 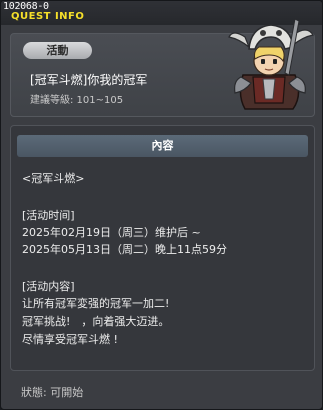 What do you see at coordinates (53, 178) in the screenshot?
I see `content-line: <冠军斗燃>` at bounding box center [53, 178].